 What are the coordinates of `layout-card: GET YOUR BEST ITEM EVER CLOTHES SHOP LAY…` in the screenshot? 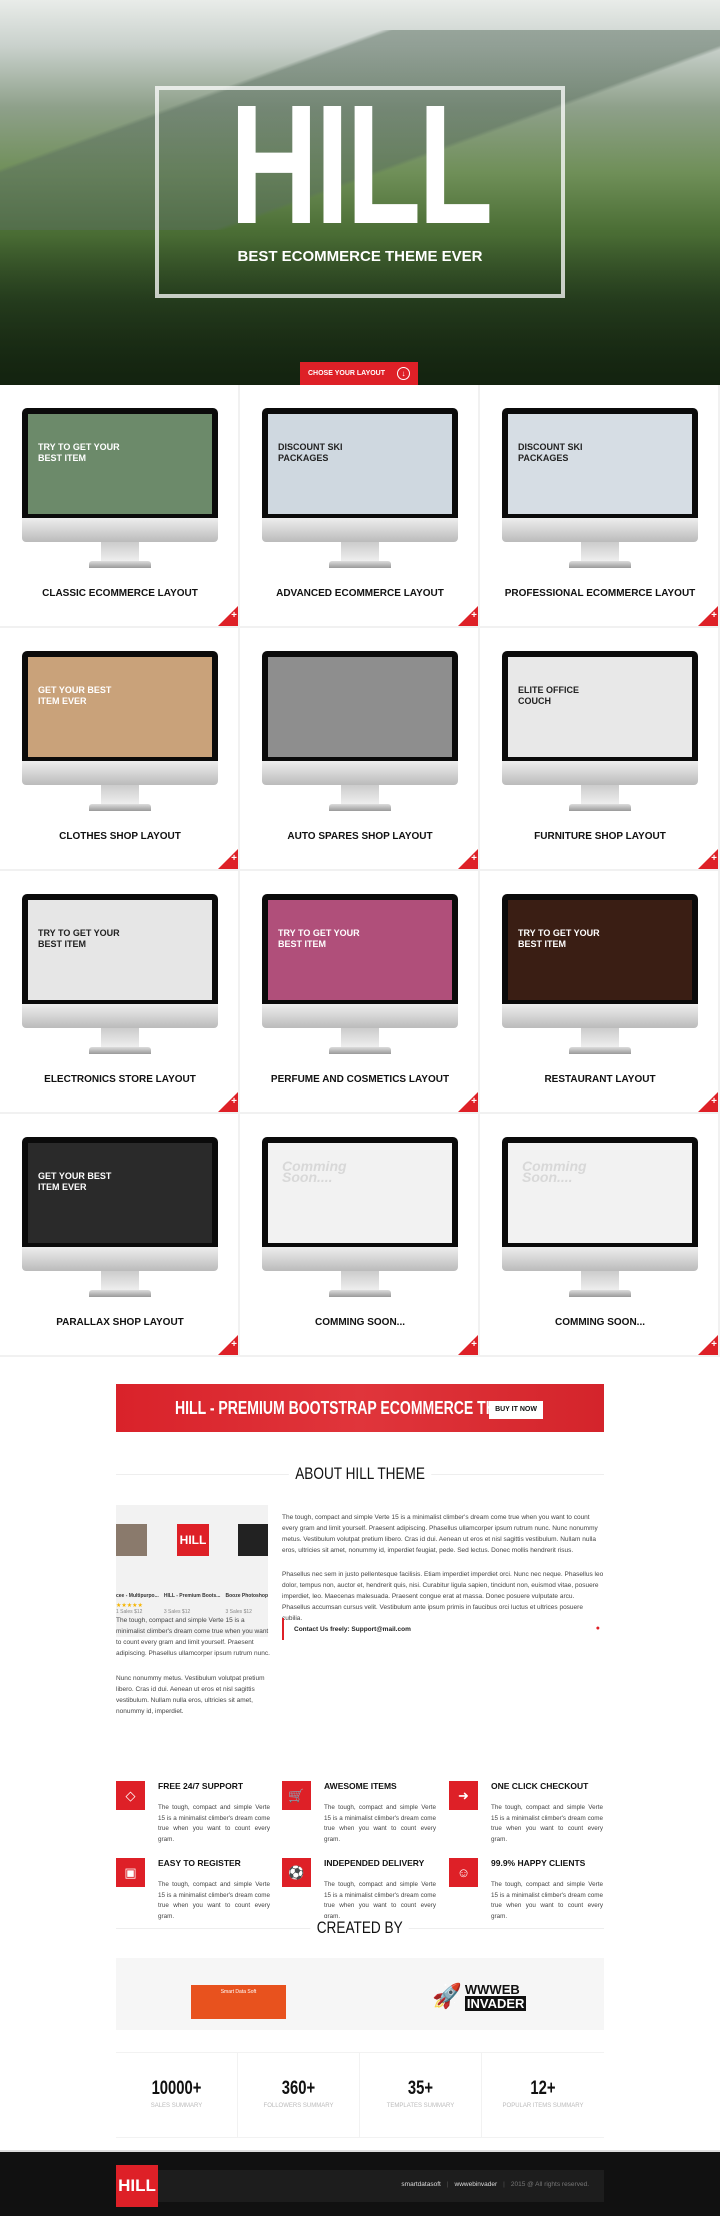 It's located at (120, 749).